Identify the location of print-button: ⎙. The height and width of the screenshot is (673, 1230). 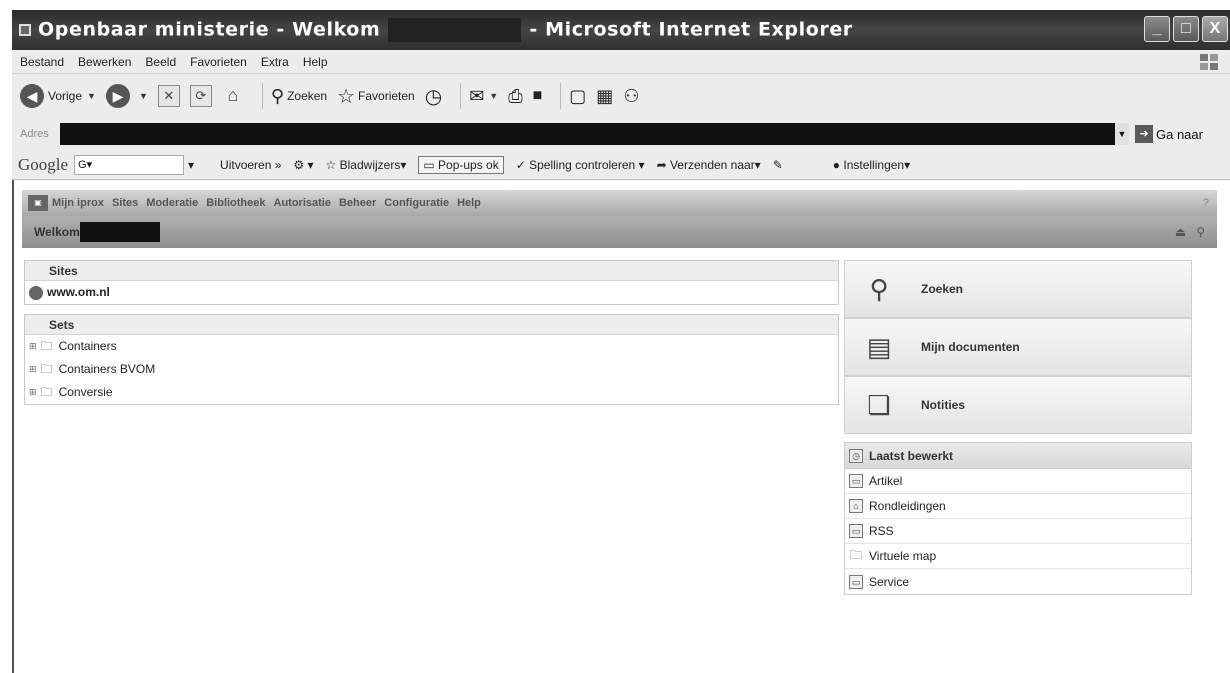
(515, 96).